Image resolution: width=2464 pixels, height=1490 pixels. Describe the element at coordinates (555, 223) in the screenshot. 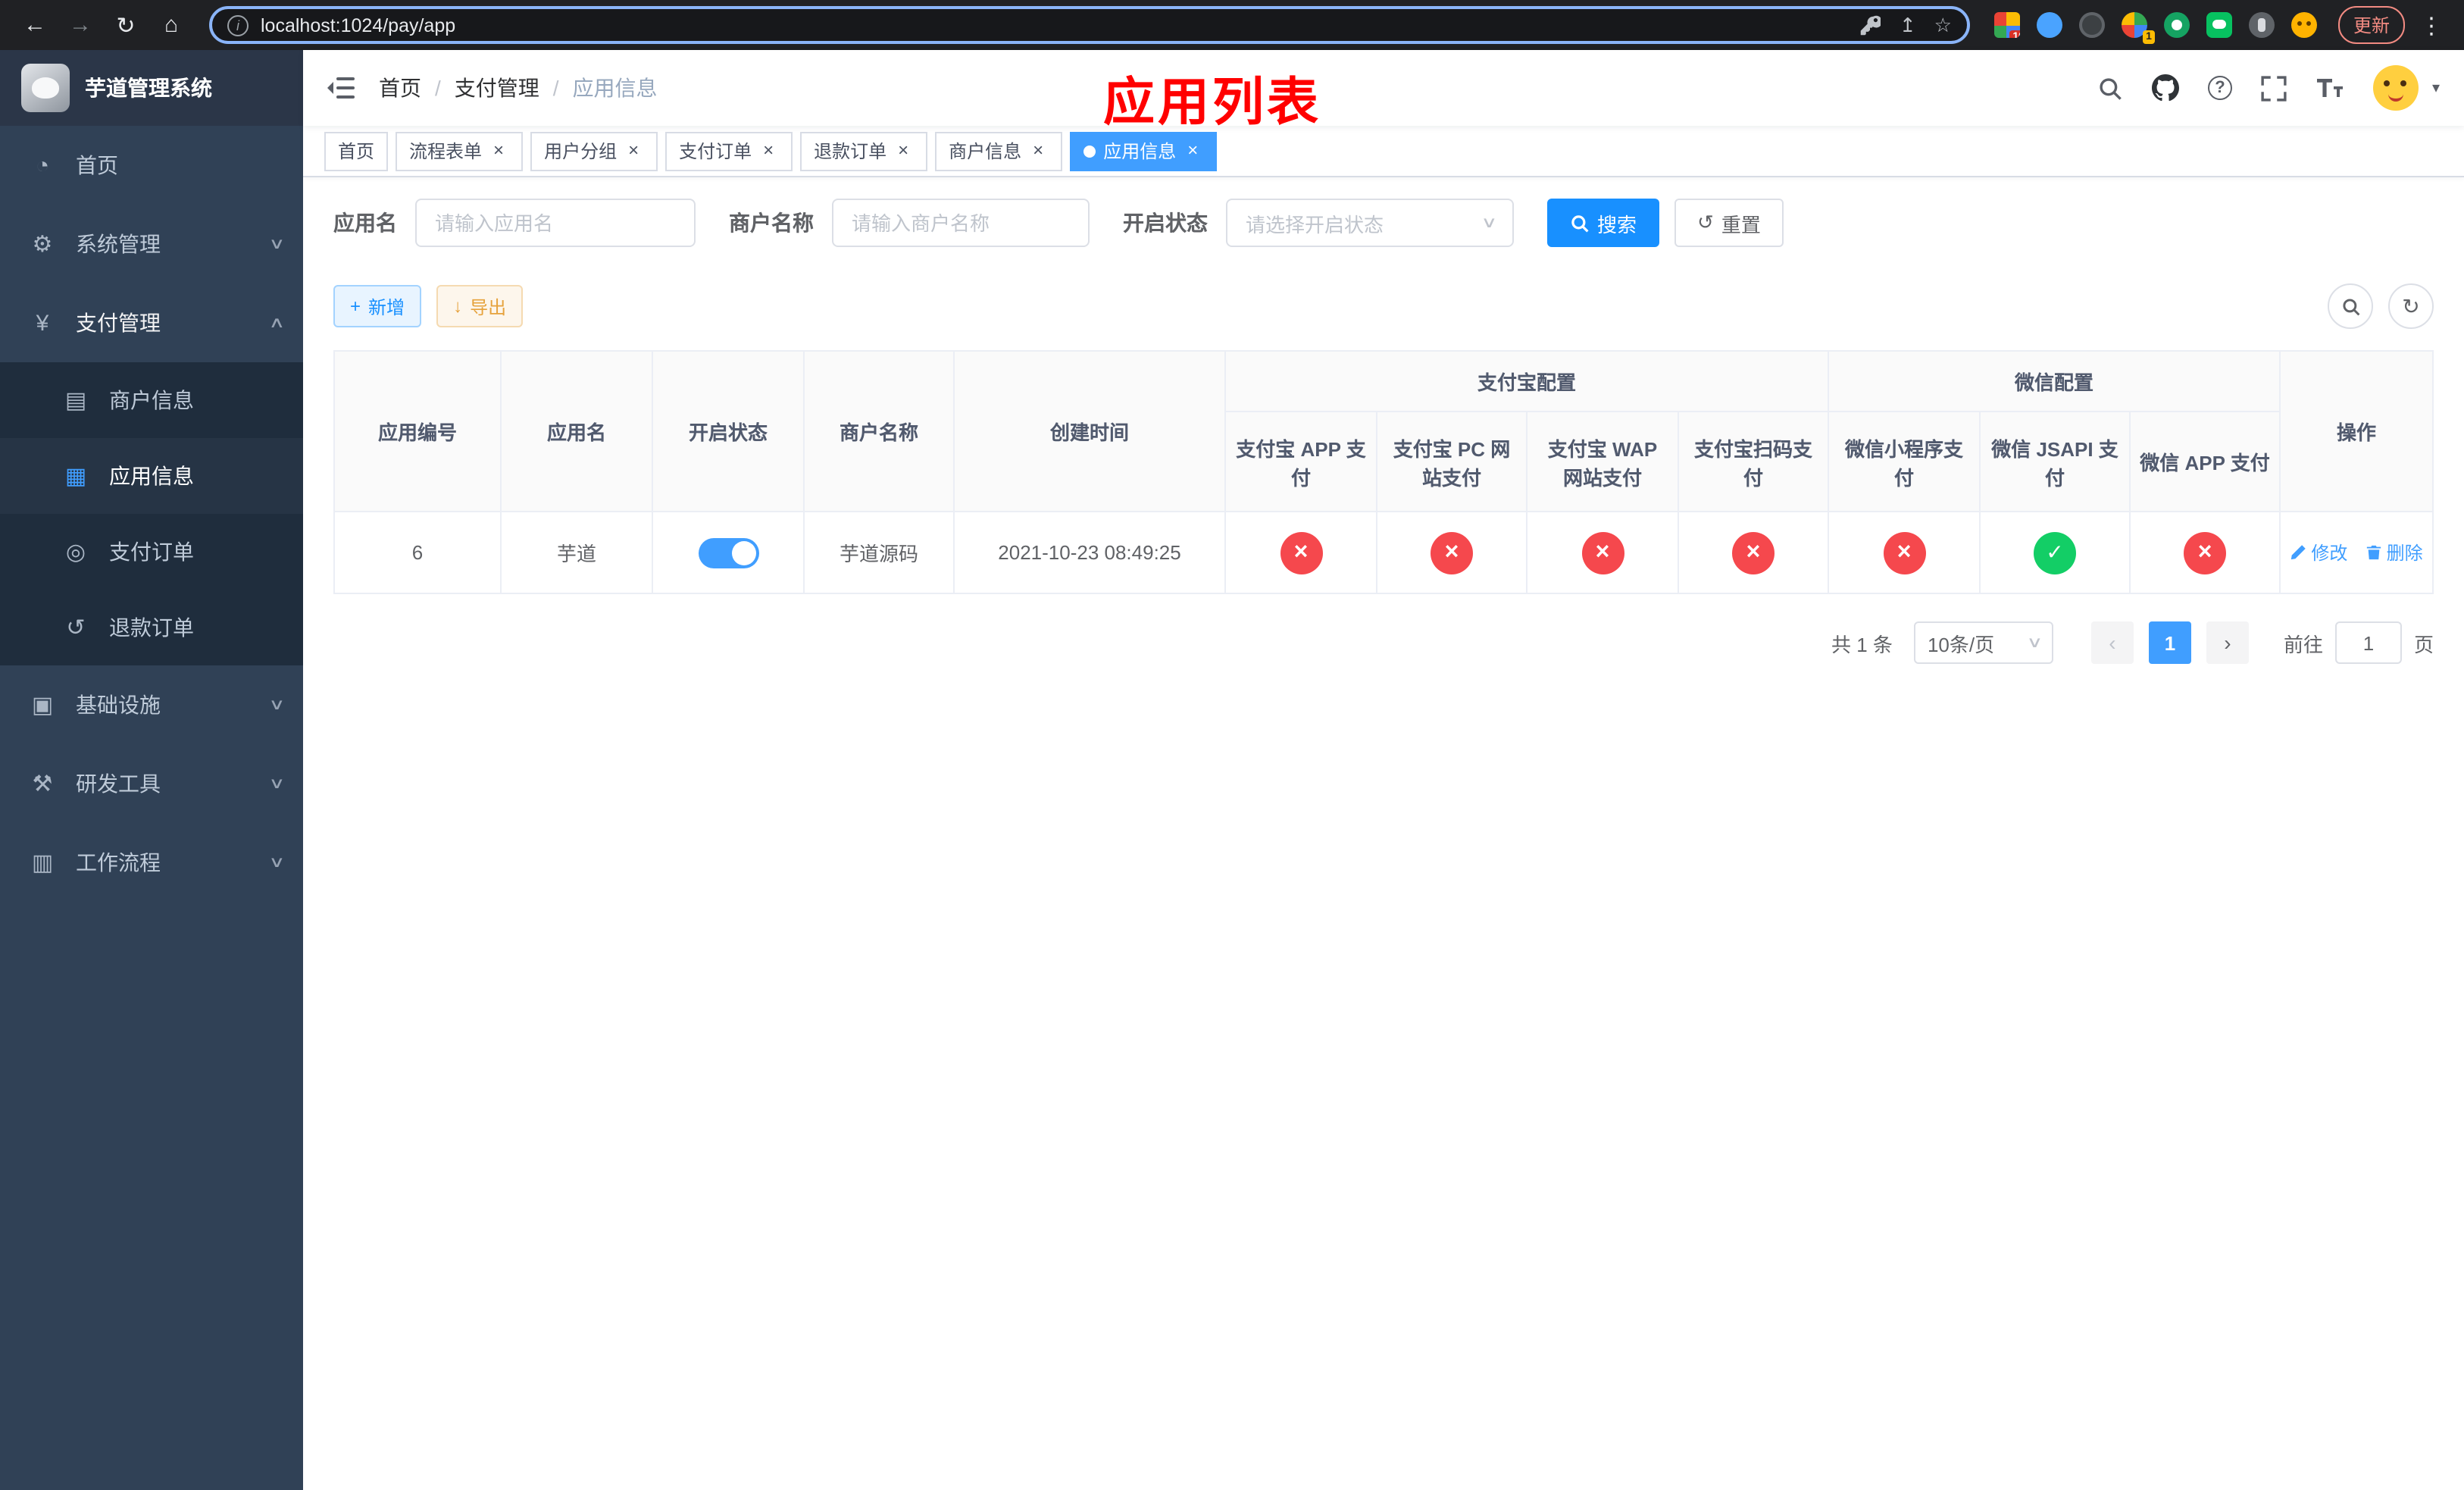

I see `app-name-input` at that location.